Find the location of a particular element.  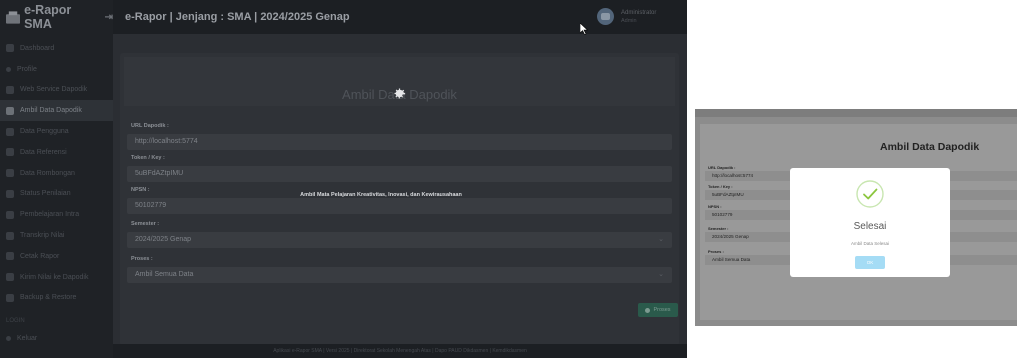

sidebar-item-pembelajaran: Pembelajaran Intra is located at coordinates (56, 214).